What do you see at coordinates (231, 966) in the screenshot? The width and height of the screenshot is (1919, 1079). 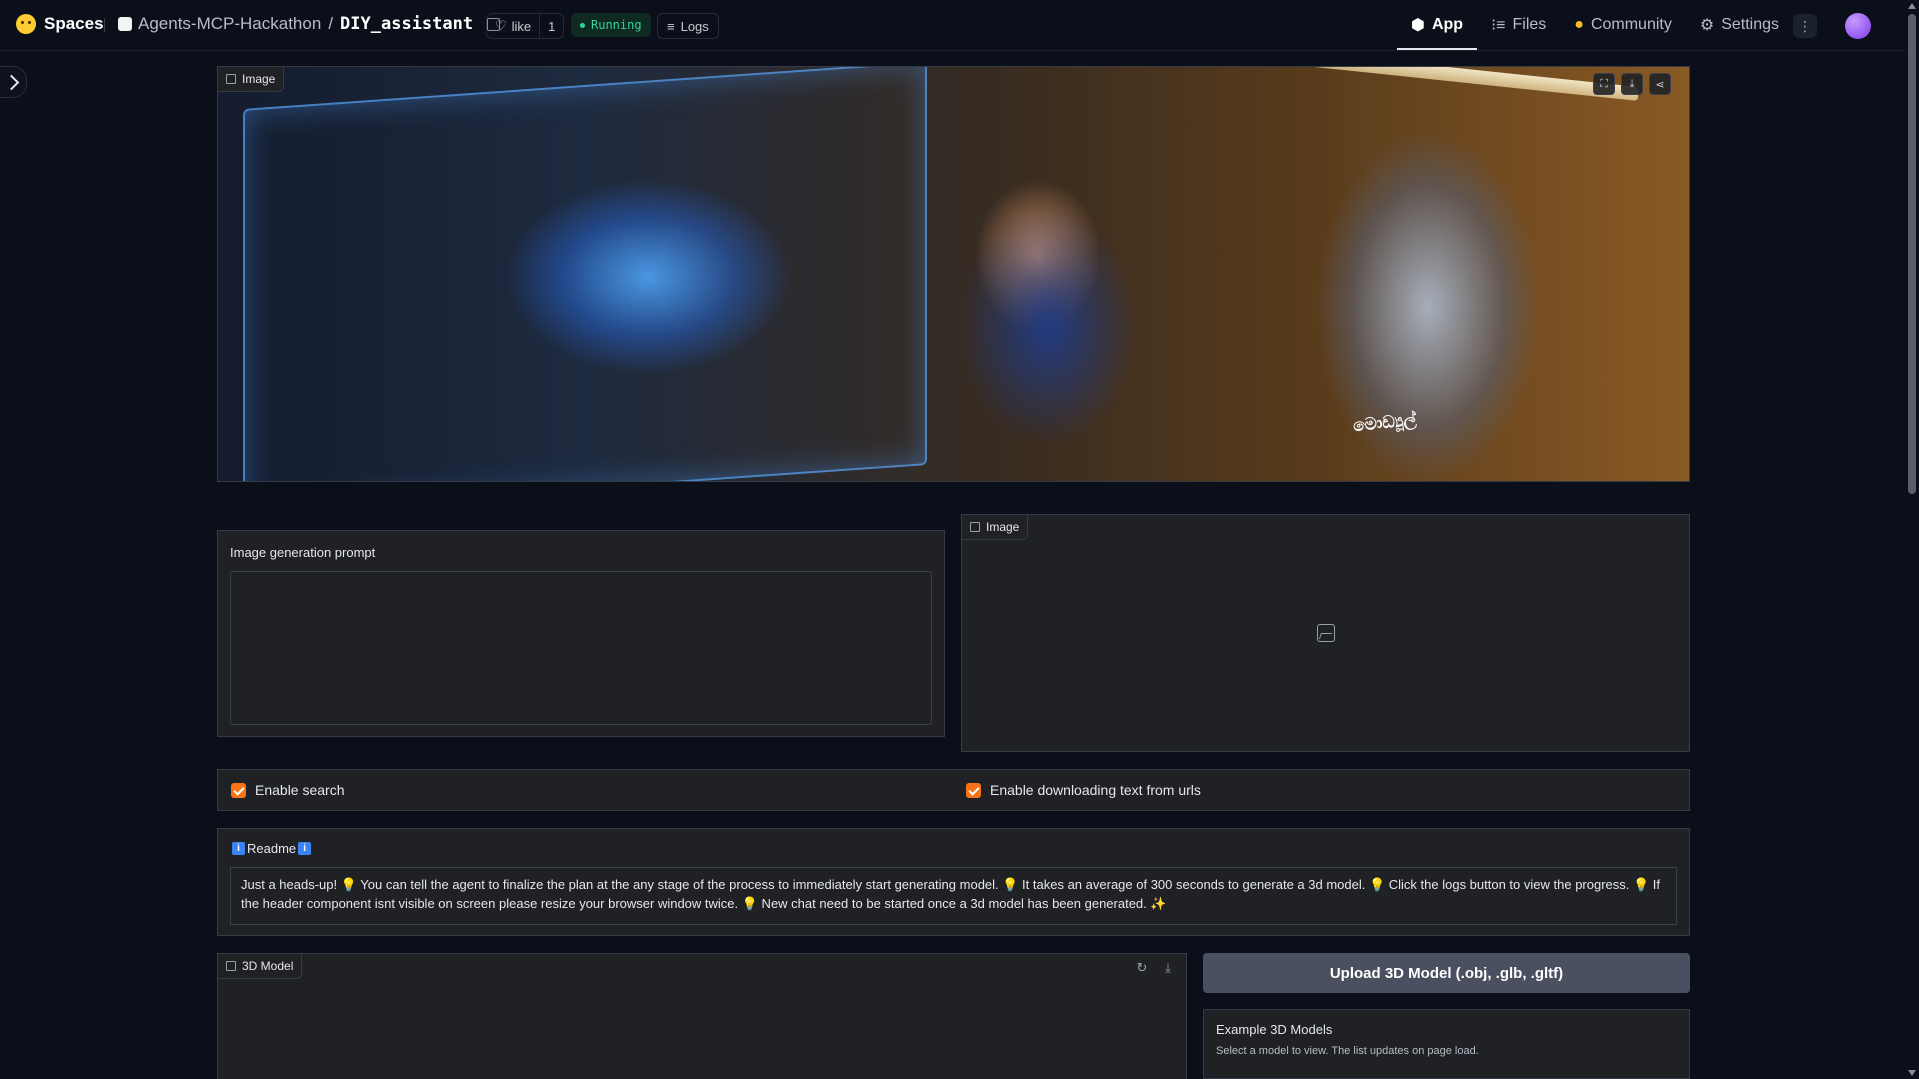 I see `file-icon` at bounding box center [231, 966].